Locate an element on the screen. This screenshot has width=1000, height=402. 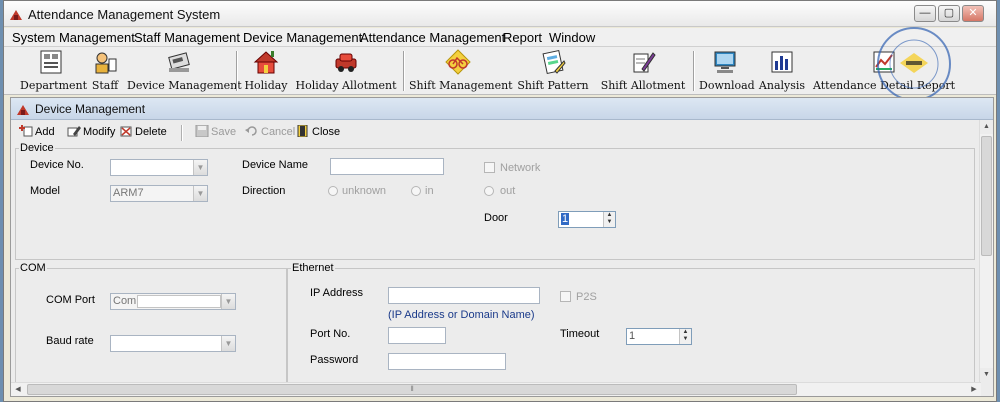
toolbar-shift-management-button: Shift Management is located at coordinates (461, 71).